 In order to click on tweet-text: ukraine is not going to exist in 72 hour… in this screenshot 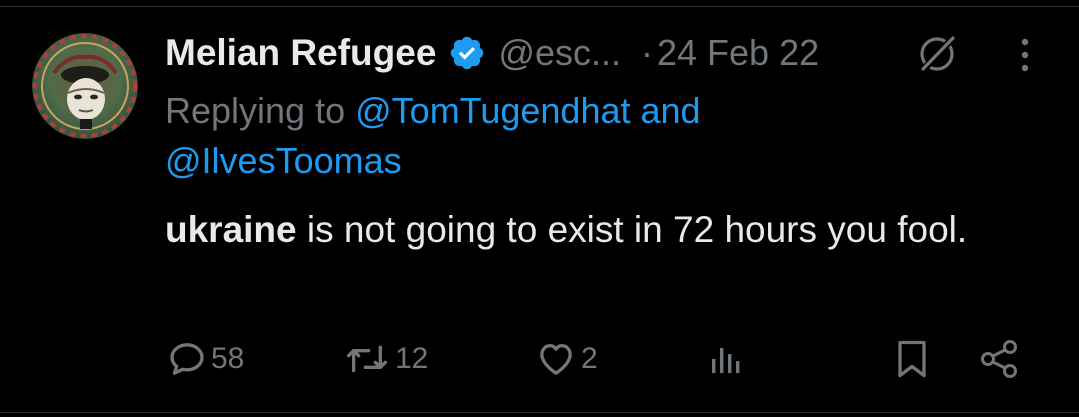, I will do `click(595, 230)`.